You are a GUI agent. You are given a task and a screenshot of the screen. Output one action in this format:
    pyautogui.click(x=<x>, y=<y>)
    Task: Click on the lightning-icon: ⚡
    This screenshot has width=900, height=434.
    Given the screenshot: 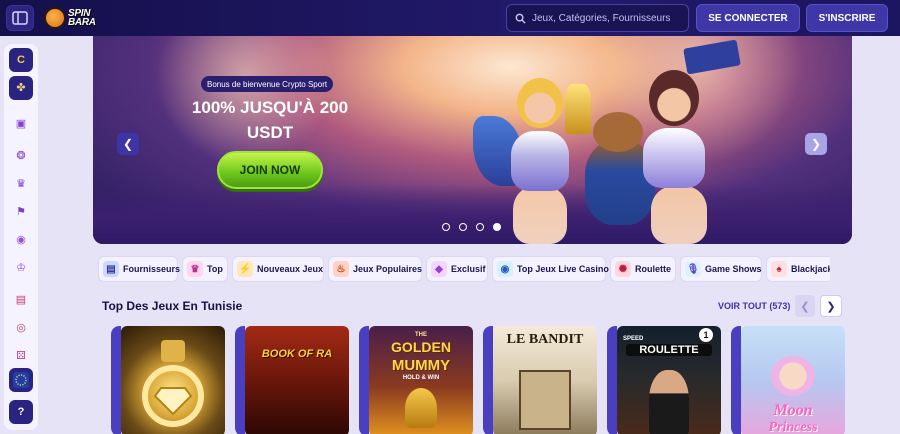 What is the action you would take?
    pyautogui.click(x=245, y=269)
    